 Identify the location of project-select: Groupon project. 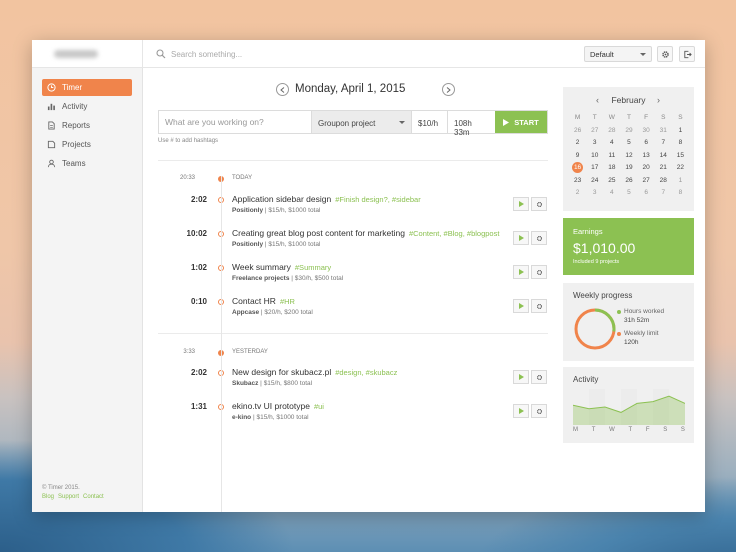
(361, 122).